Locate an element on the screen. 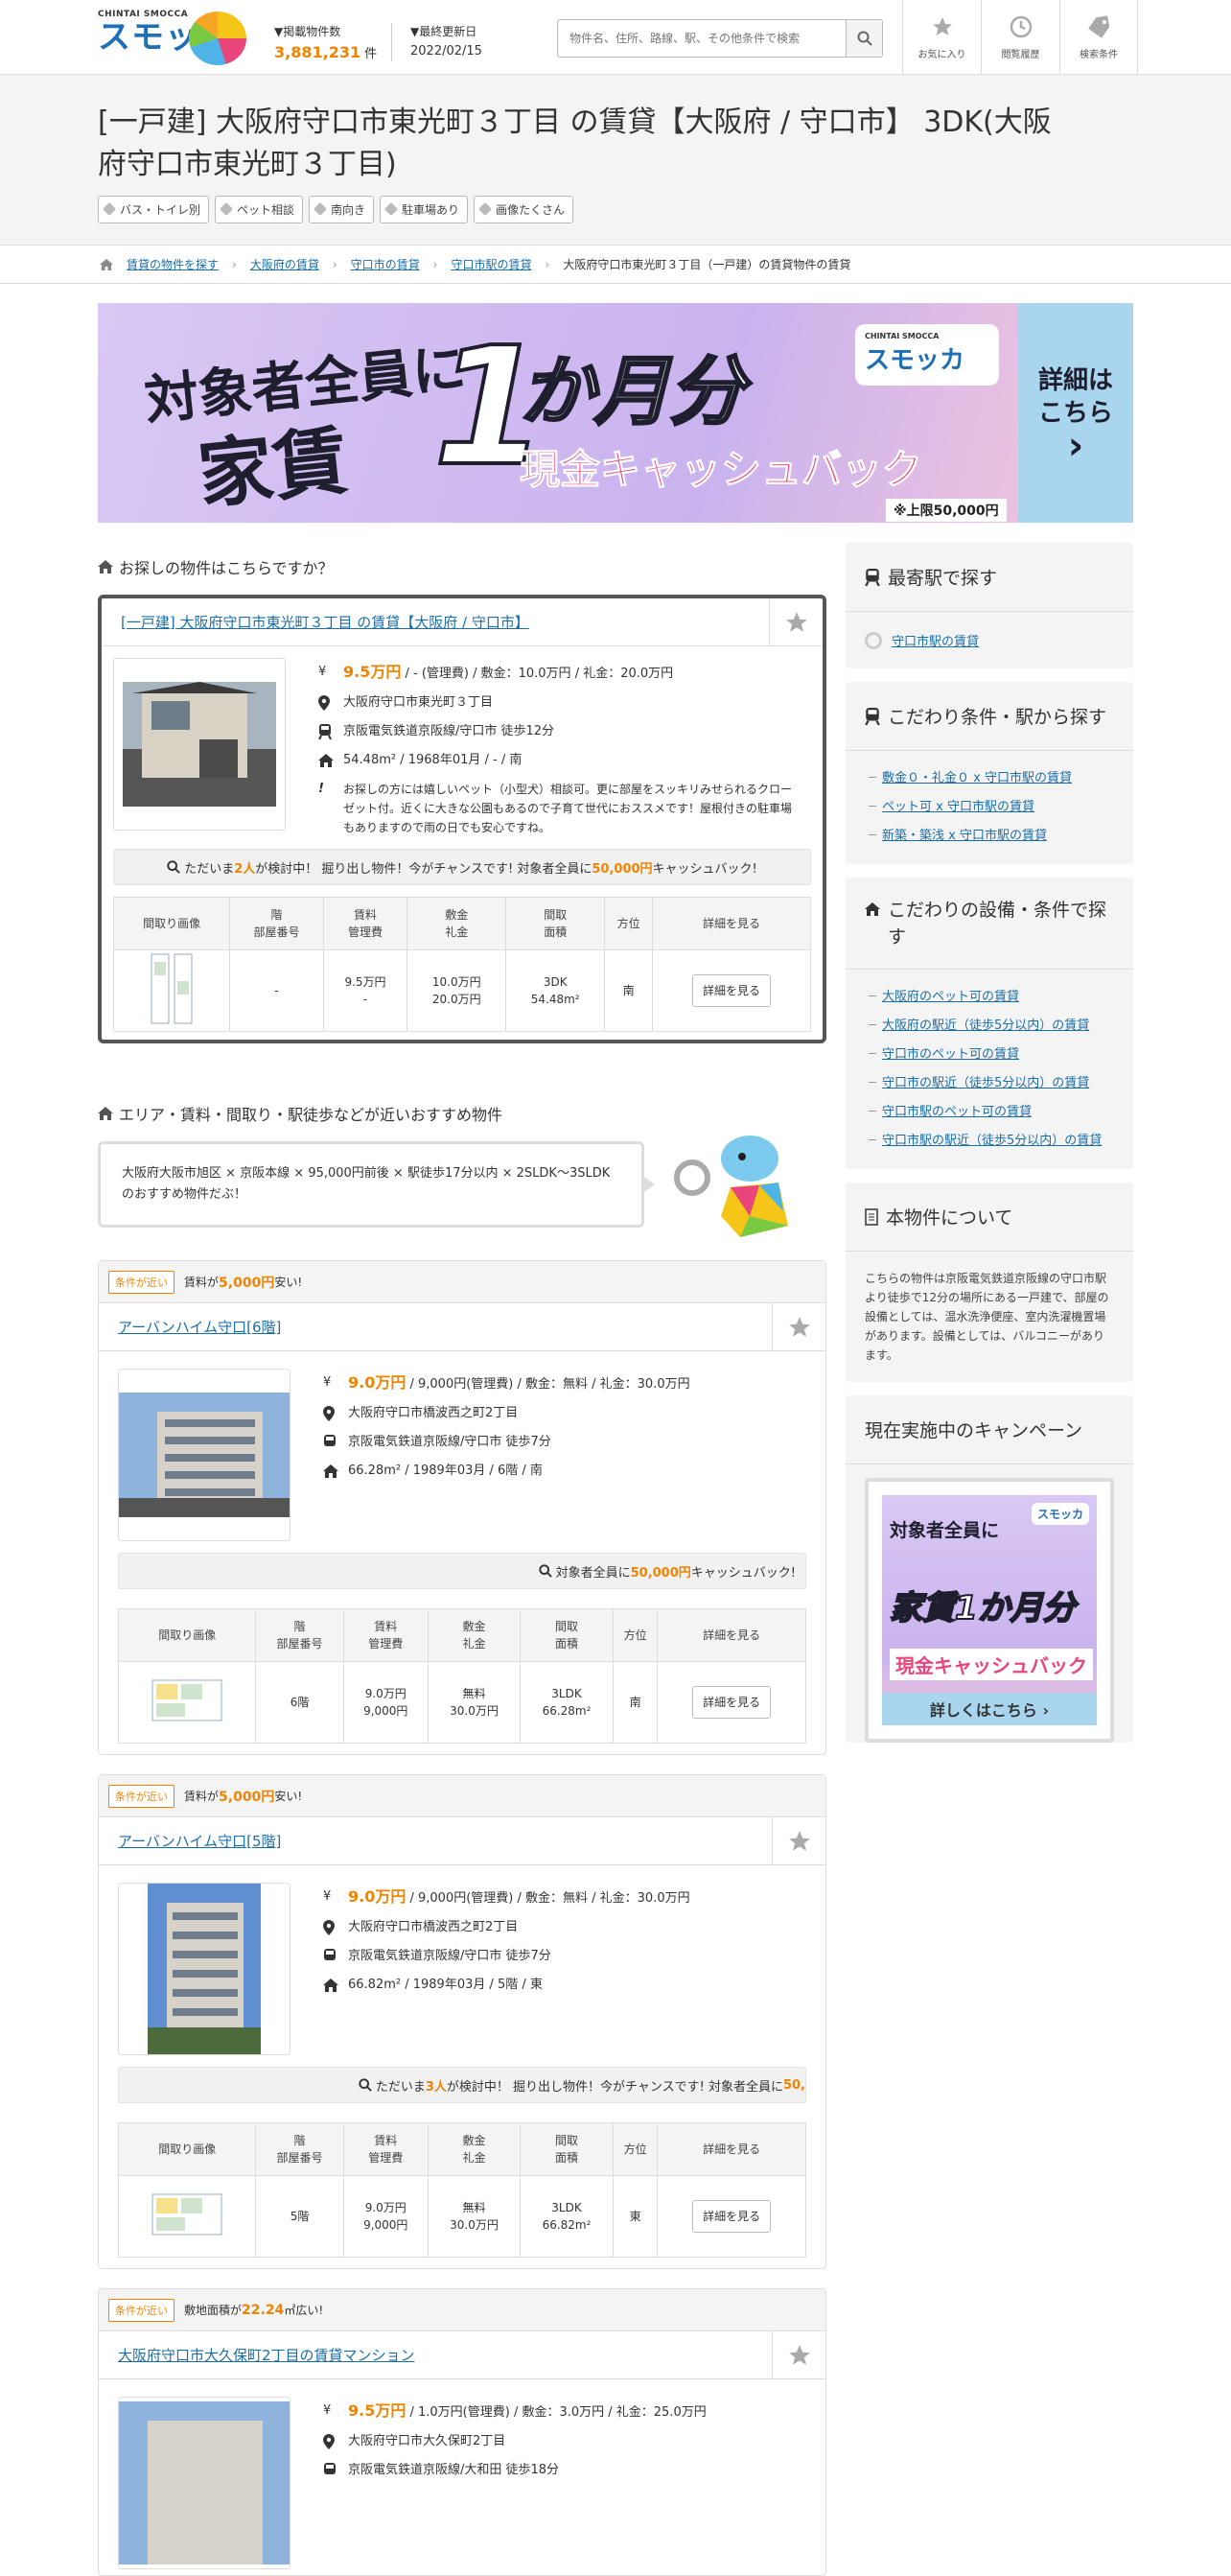  property-title-link: 大阪府守口市大久保町2丁目の賃貸マンション is located at coordinates (266, 2355).